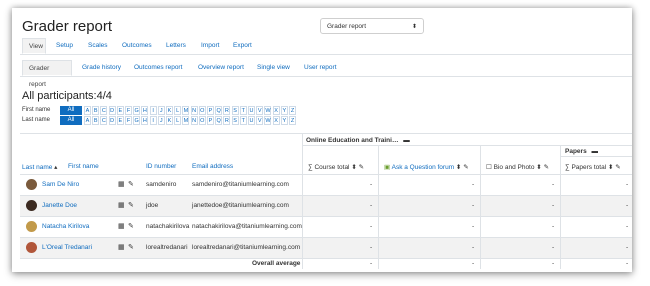  Describe the element at coordinates (161, 110) in the screenshot. I see `first-name-initial-j: J` at that location.